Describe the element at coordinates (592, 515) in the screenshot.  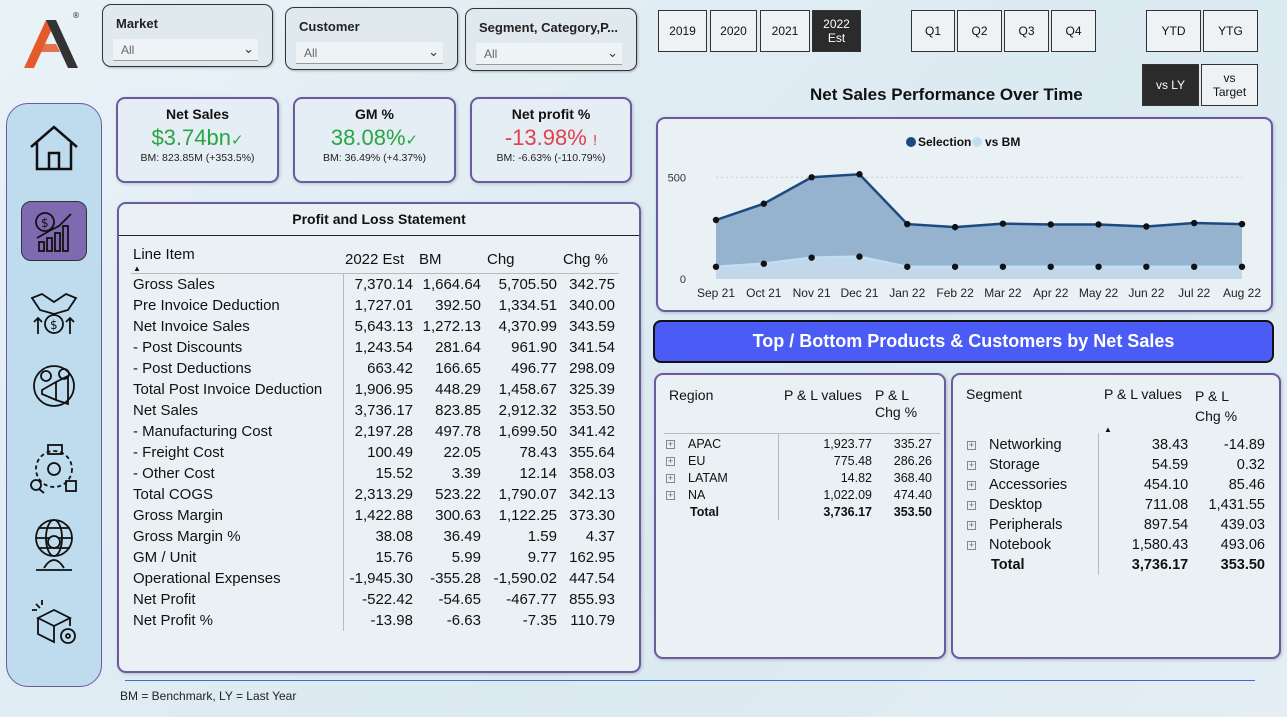
I see `value-cell: 373.30` at that location.